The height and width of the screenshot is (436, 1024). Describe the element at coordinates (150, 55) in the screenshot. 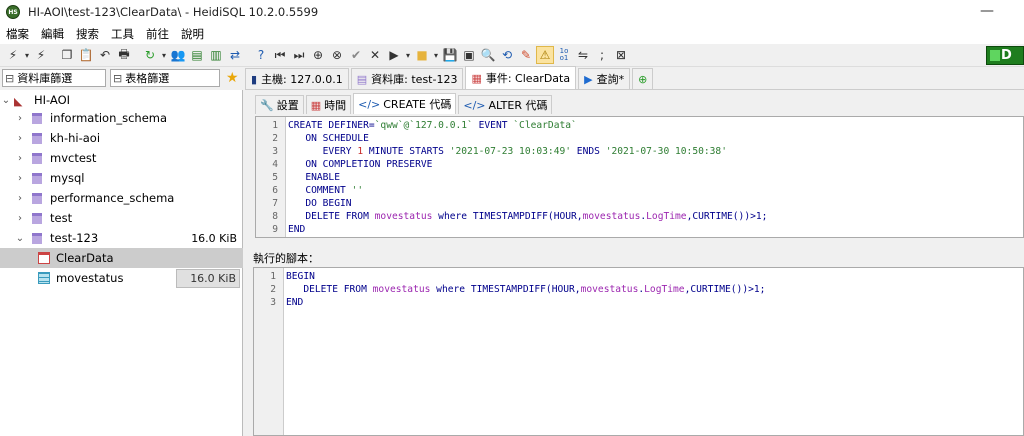

I see `refresh-icon: ↻` at that location.